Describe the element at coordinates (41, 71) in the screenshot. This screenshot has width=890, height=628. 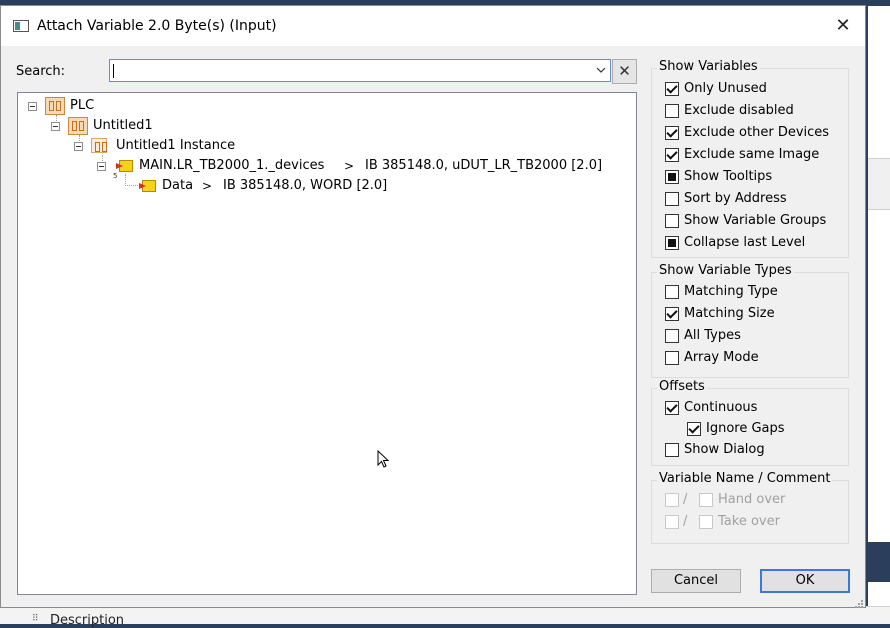
I see `search-label: Search:` at that location.